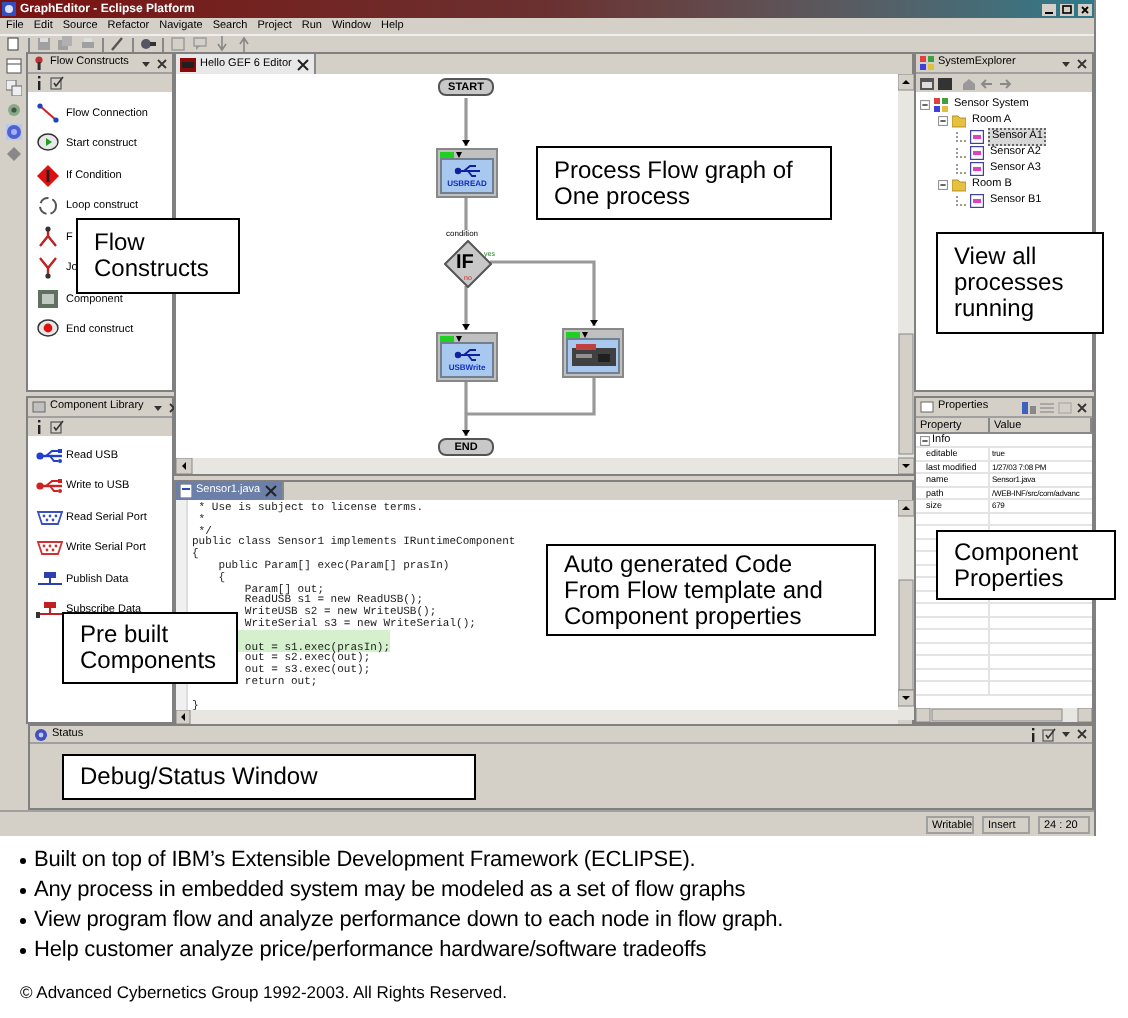  Describe the element at coordinates (941, 104) in the screenshot. I see `grid-icon` at that location.